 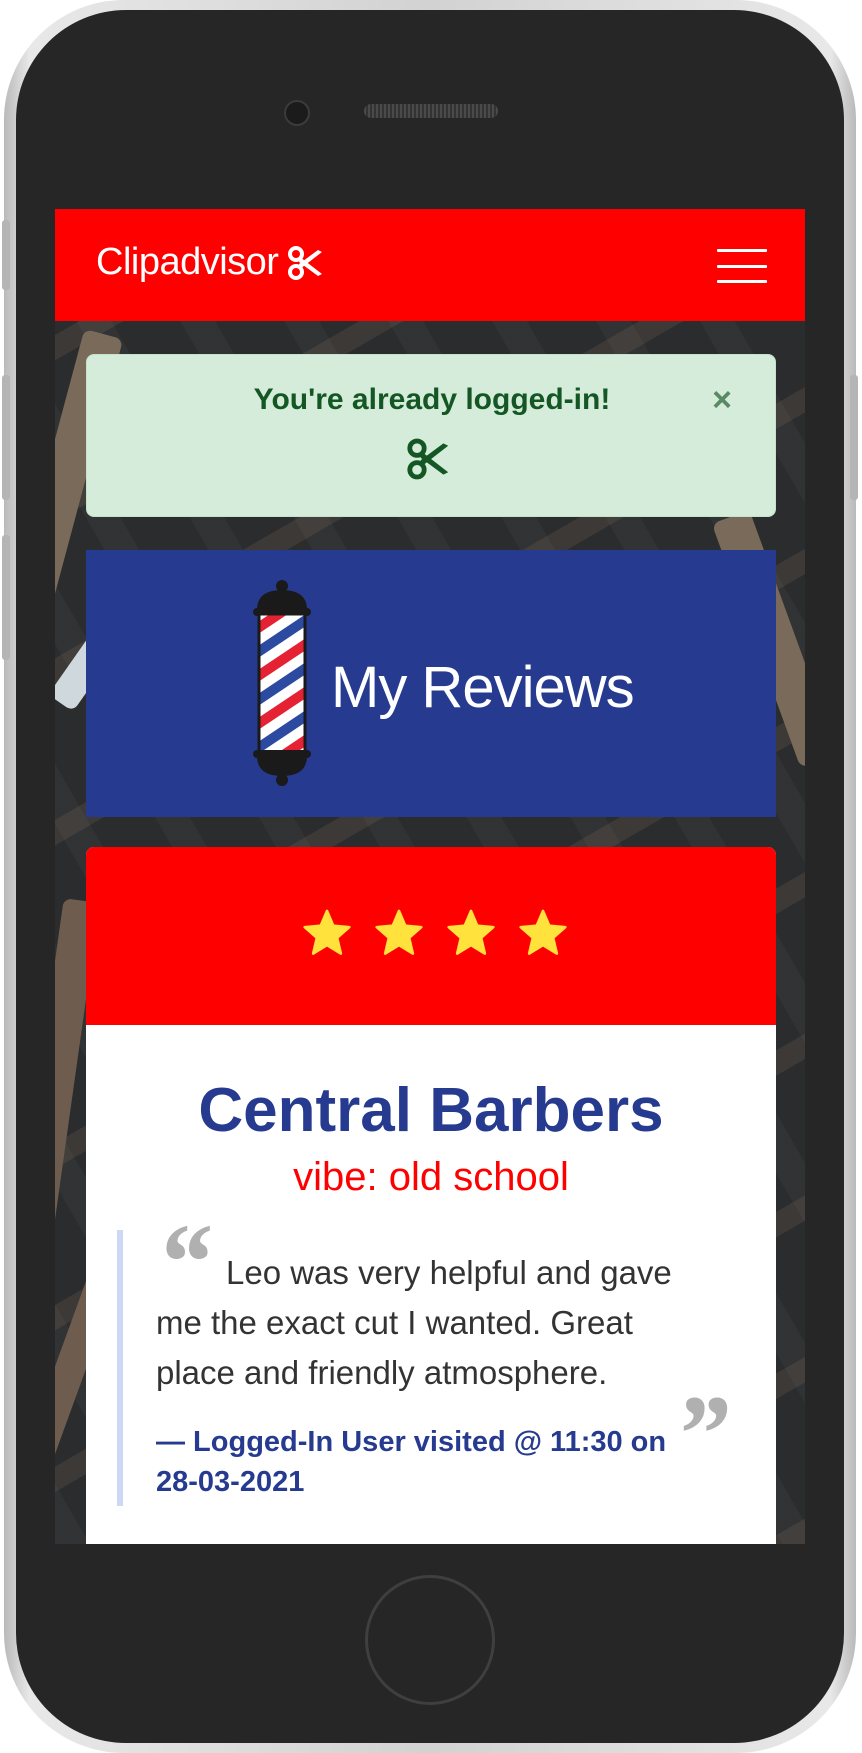 I want to click on navbar: Clipadvisor, so click(x=430, y=265).